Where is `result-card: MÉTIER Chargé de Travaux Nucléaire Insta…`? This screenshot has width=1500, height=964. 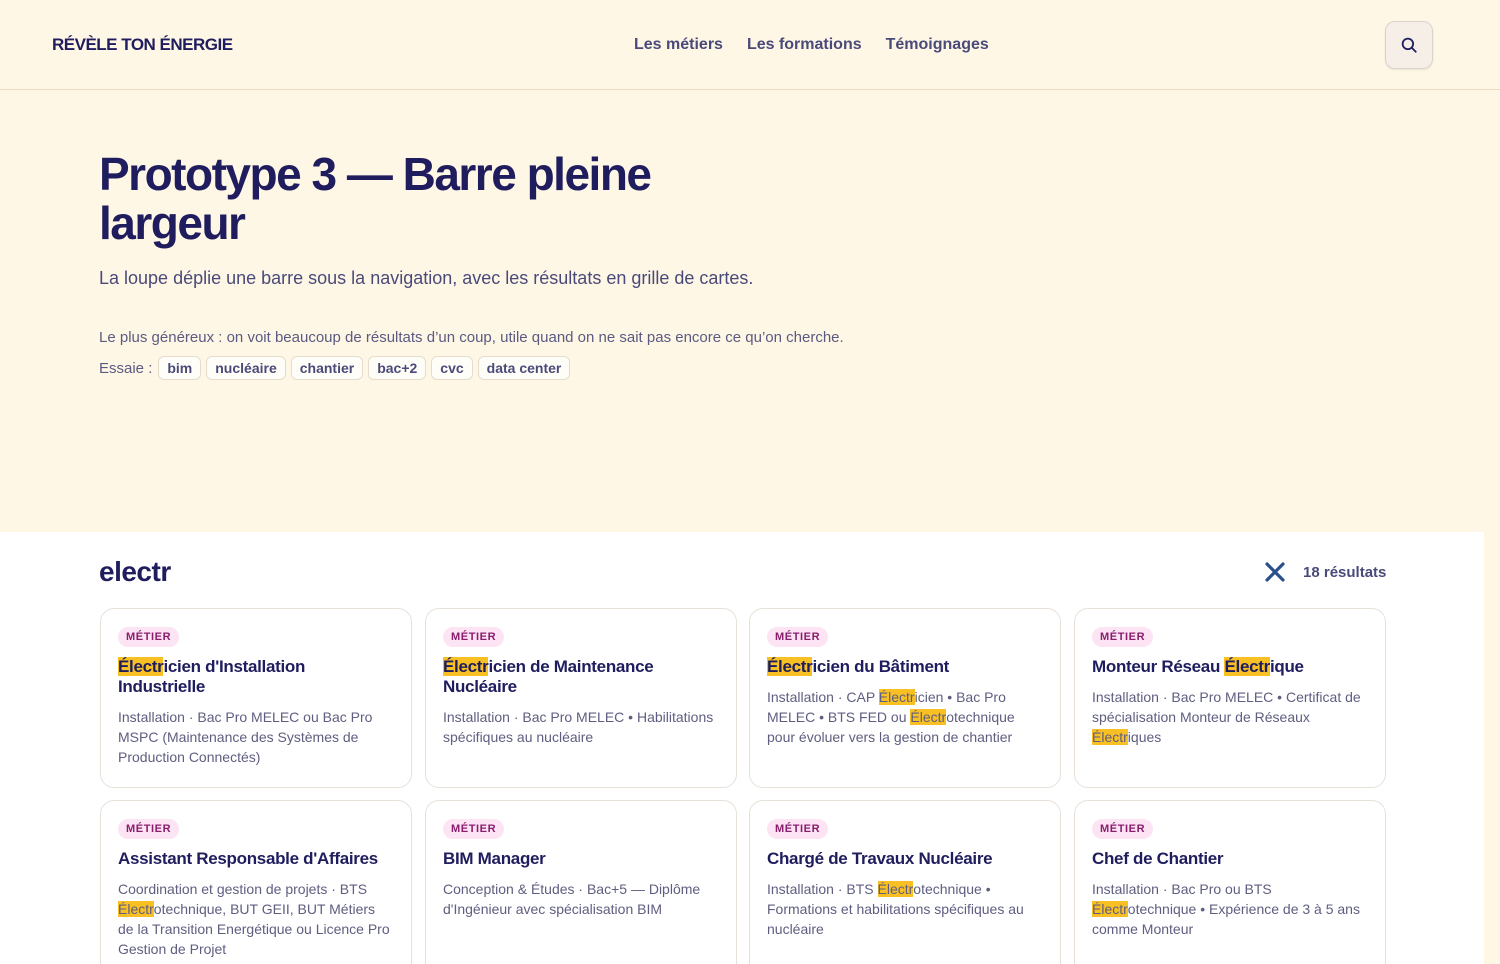 result-card: MÉTIER Chargé de Travaux Nucléaire Insta… is located at coordinates (905, 882).